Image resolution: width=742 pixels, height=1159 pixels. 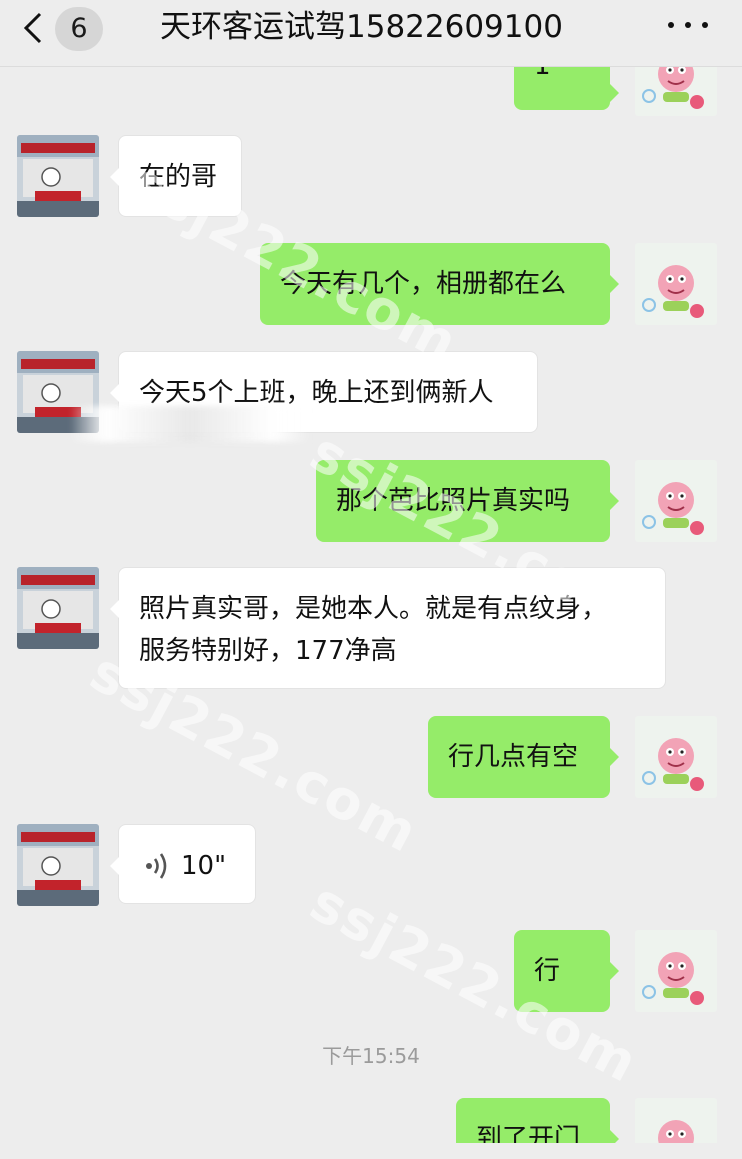 What do you see at coordinates (371, 1120) in the screenshot?
I see `message-row: 到了开门` at bounding box center [371, 1120].